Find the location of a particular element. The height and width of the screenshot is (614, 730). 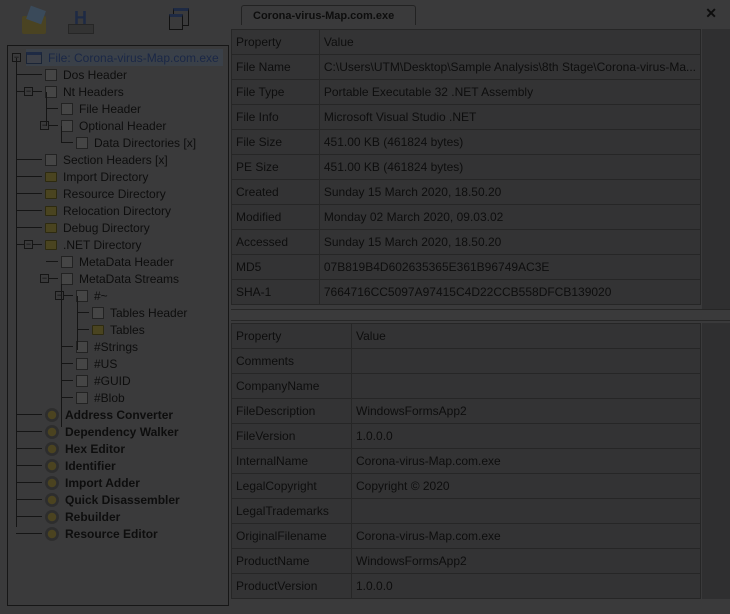

tree-item: .NET Directory is located at coordinates (93, 244).